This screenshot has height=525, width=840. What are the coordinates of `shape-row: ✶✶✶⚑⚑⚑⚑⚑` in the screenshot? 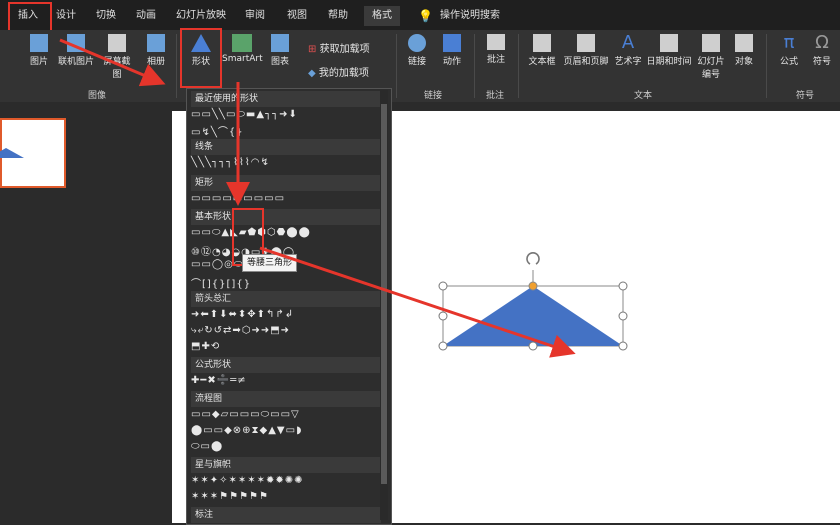 It's located at (230, 496).